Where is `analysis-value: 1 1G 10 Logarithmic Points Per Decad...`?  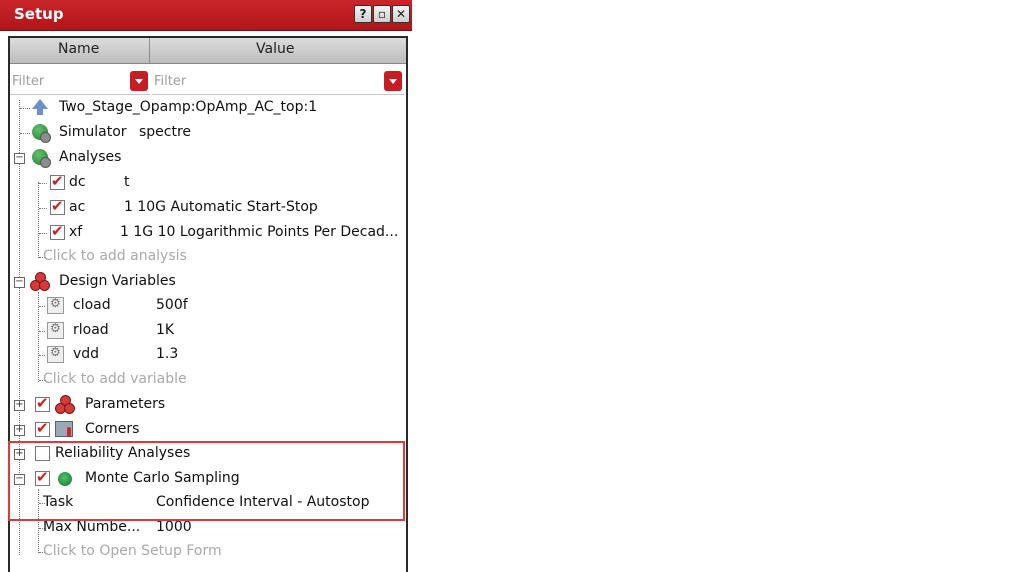
analysis-value: 1 1G 10 Logarithmic Points Per Decad... is located at coordinates (259, 232).